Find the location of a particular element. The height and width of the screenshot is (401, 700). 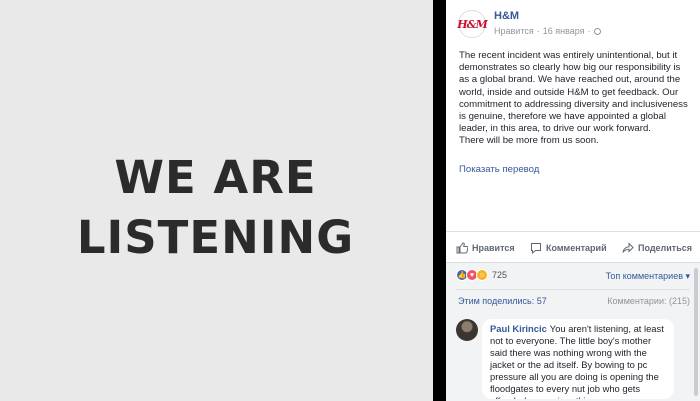

commenter-avatar is located at coordinates (467, 330).